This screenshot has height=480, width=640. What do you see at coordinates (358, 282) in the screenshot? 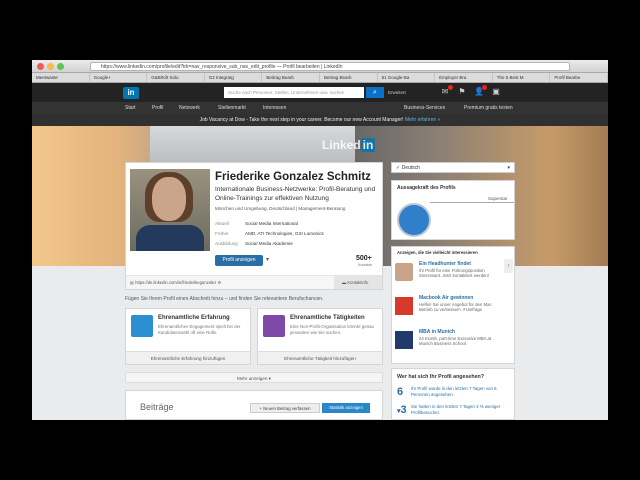
I see `contact-info-button: ▬ Kontaktinfo` at bounding box center [358, 282].